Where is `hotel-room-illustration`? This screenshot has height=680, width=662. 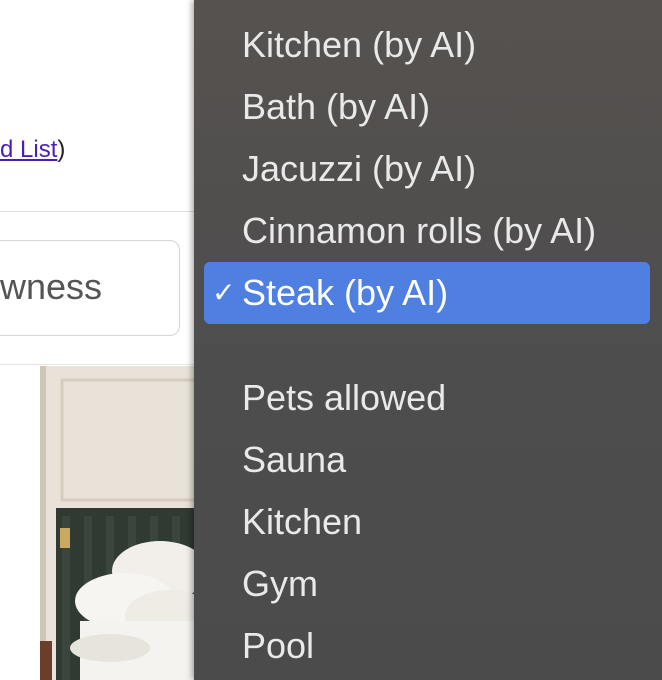
hotel-room-illustration is located at coordinates (120, 523).